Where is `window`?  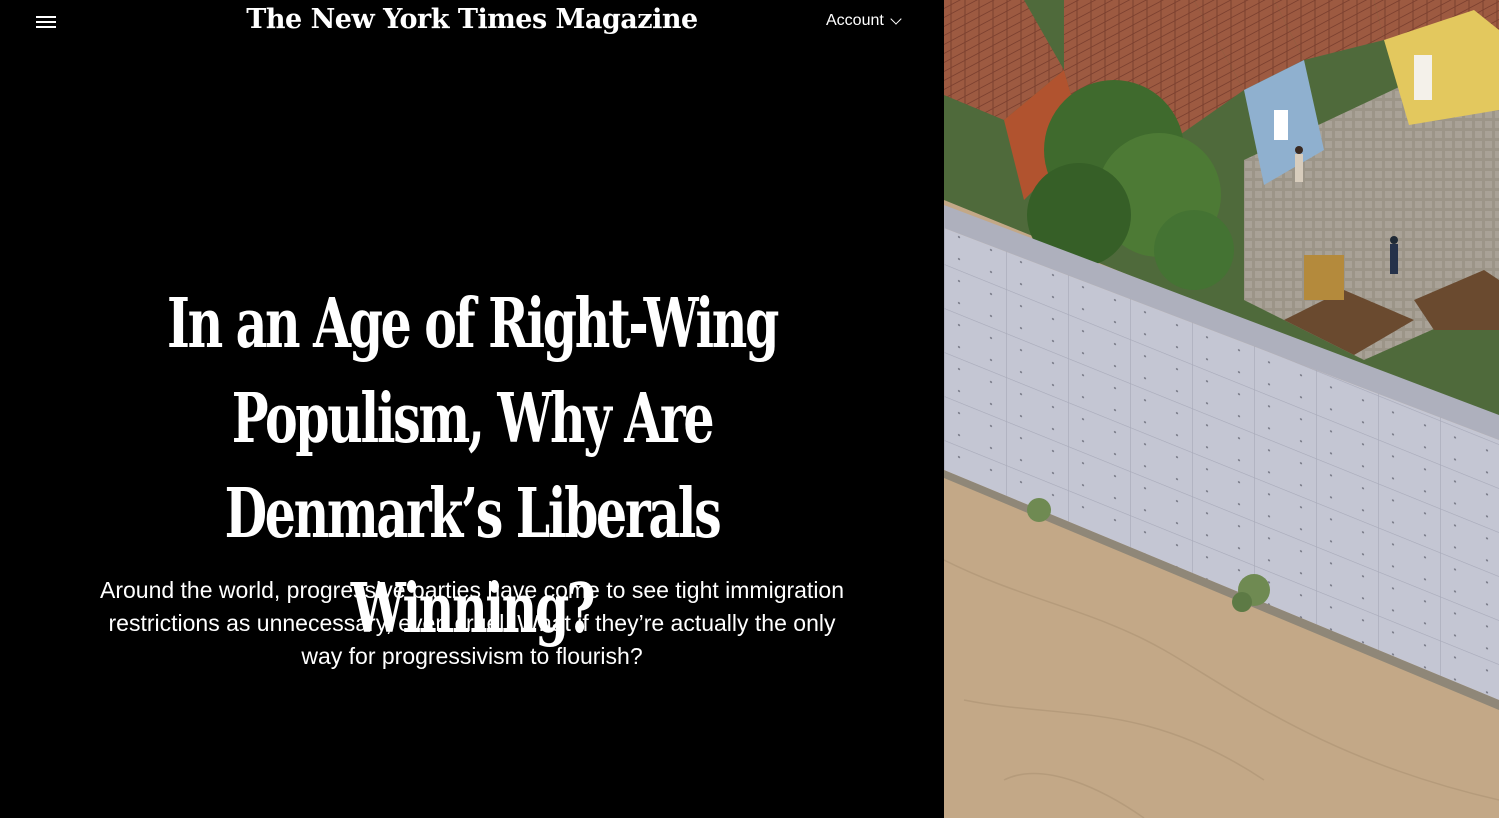
window is located at coordinates (1281, 125).